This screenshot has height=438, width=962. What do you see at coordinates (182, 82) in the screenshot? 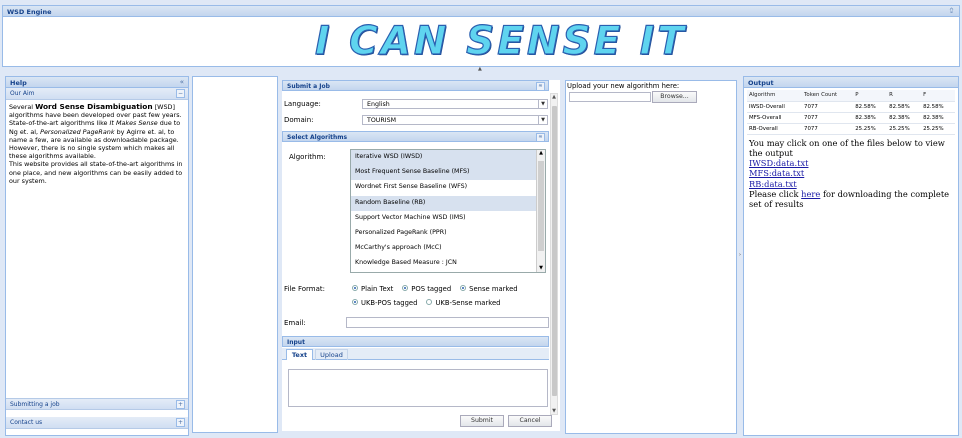
I see `collapse-left-icon: «` at bounding box center [182, 82].